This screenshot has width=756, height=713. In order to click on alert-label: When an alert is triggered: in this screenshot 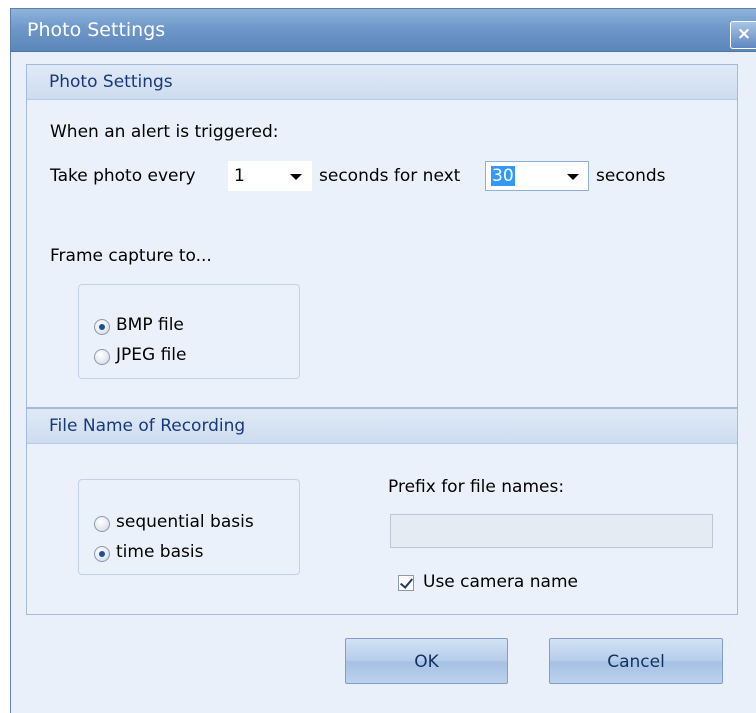, I will do `click(164, 132)`.